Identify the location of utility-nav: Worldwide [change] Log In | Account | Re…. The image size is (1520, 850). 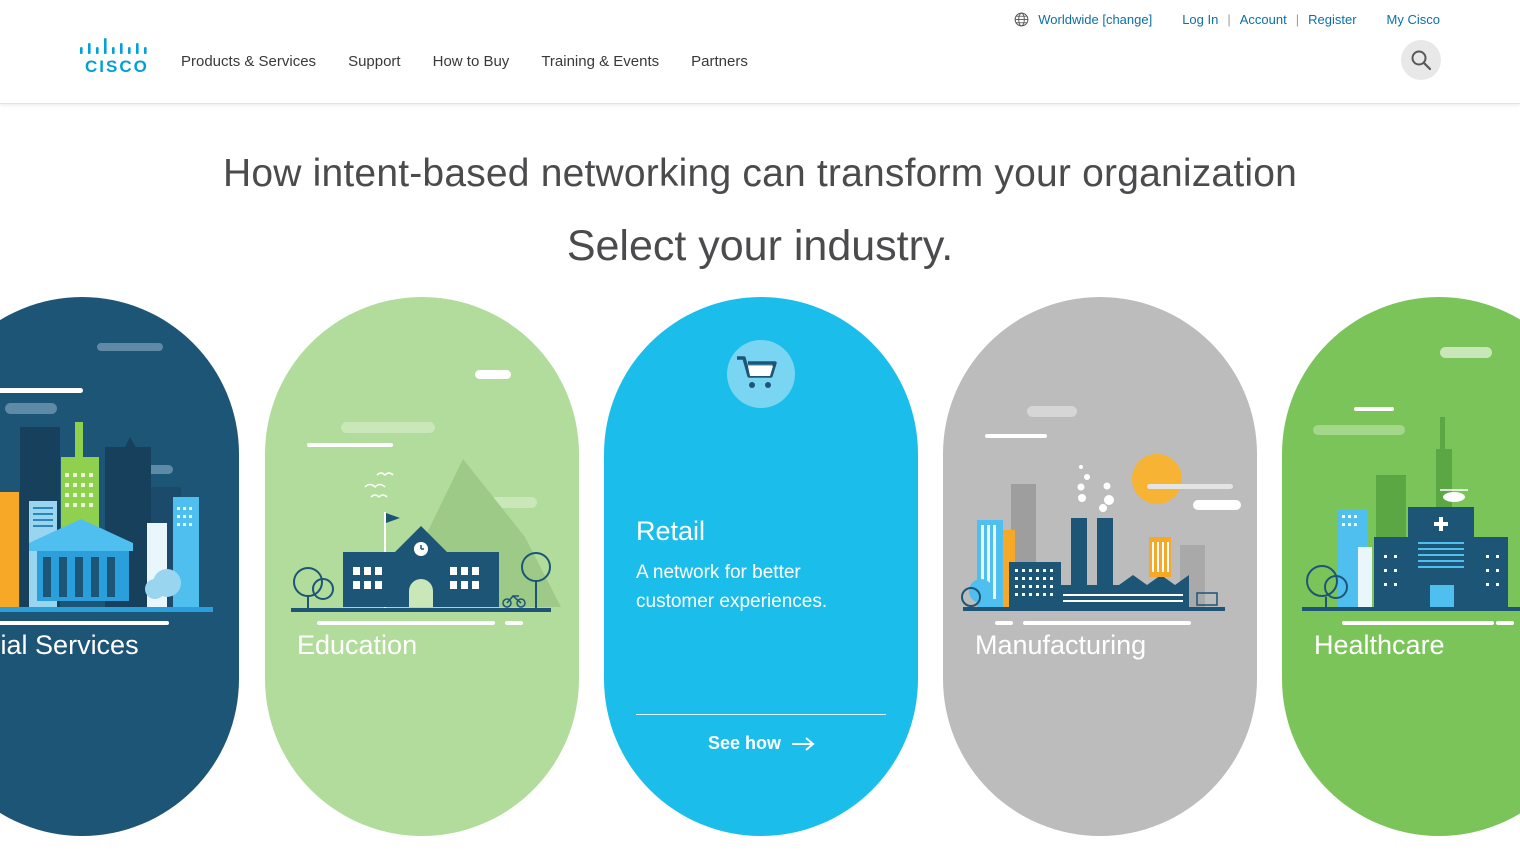
(1227, 19).